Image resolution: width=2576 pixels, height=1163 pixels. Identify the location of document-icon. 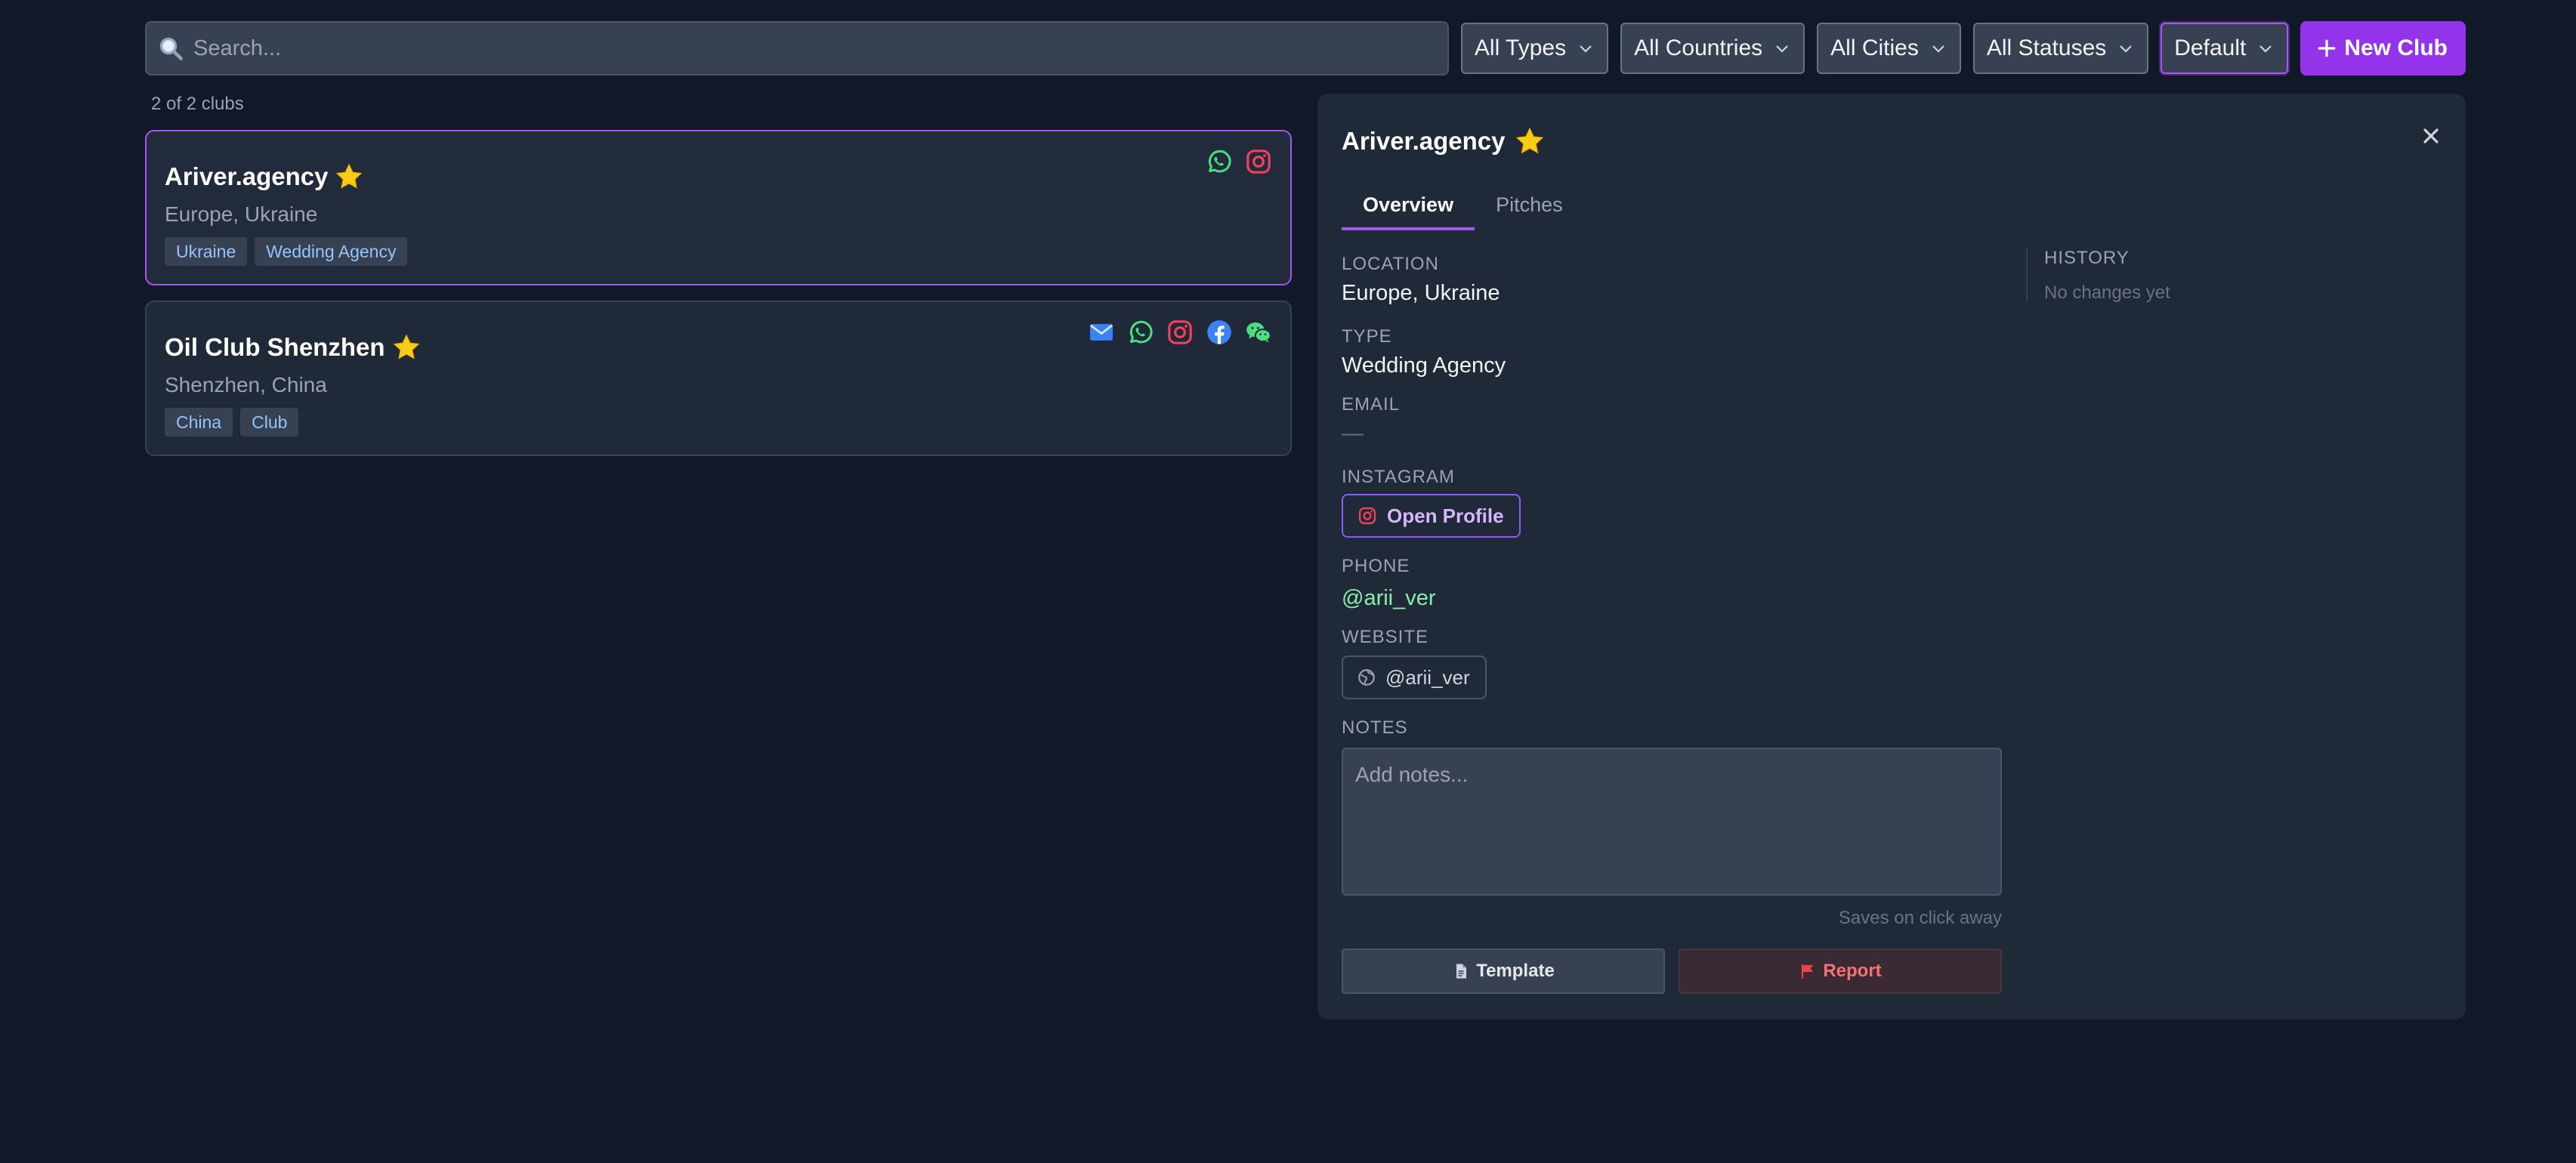
(1461, 972).